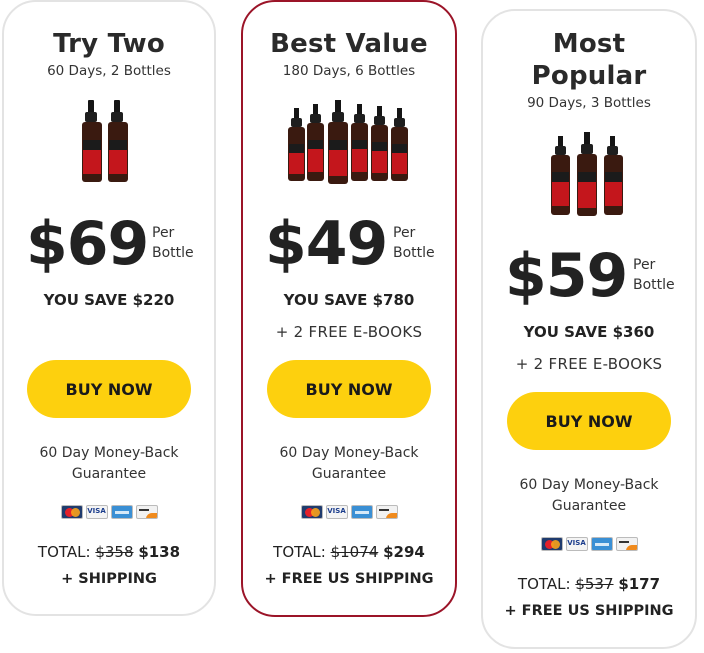  What do you see at coordinates (404, 552) in the screenshot?
I see `total-new-price: $294` at bounding box center [404, 552].